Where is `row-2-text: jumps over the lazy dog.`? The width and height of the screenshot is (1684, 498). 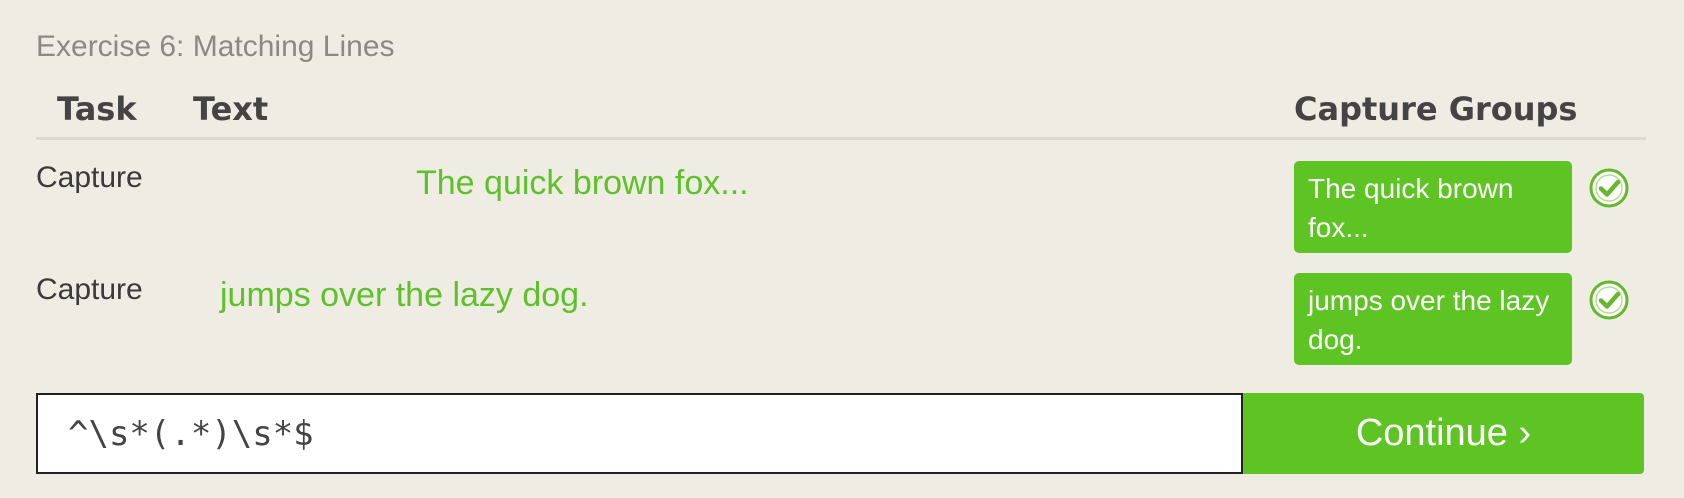
row-2-text: jumps over the lazy dog. is located at coordinates (404, 295).